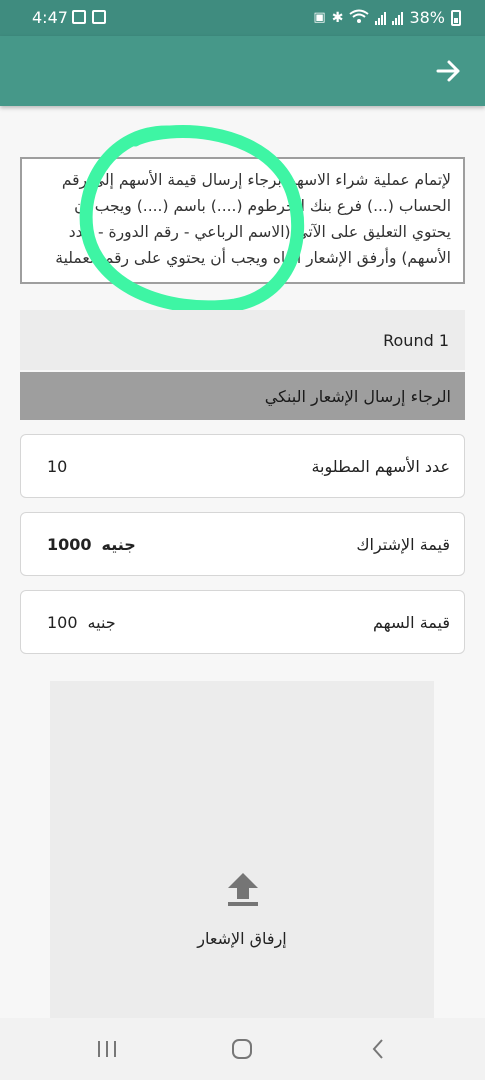 The height and width of the screenshot is (1080, 485). Describe the element at coordinates (81, 622) in the screenshot. I see `share-price-value: جنيه 100` at that location.